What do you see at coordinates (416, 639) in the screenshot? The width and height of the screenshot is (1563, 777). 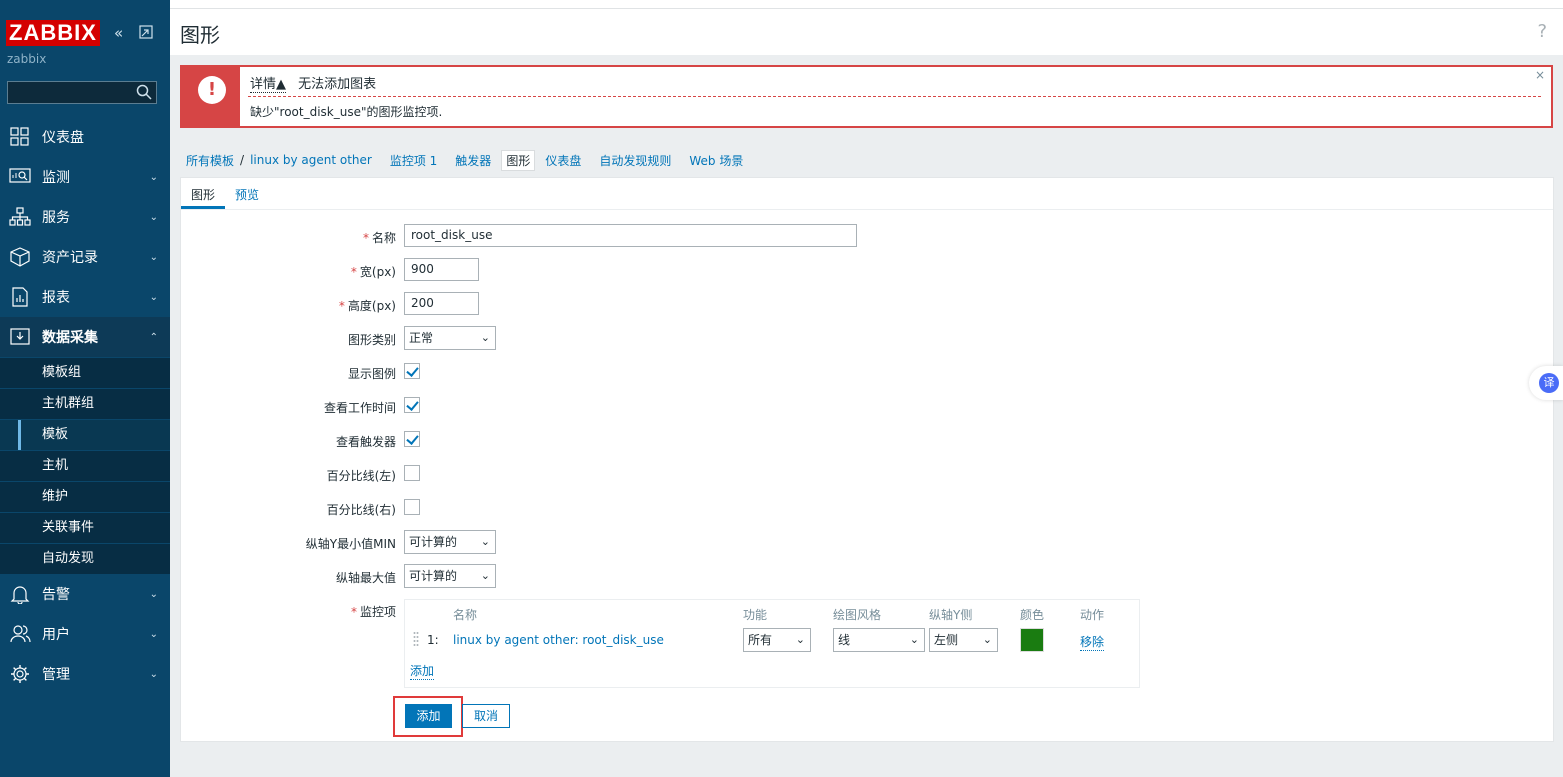 I see `drag-handle-icon` at bounding box center [416, 639].